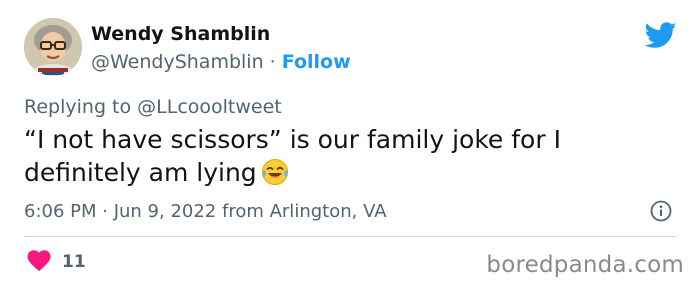 The width and height of the screenshot is (700, 288). I want to click on author-handle-line: @WendyShamblin · Follow, so click(221, 62).